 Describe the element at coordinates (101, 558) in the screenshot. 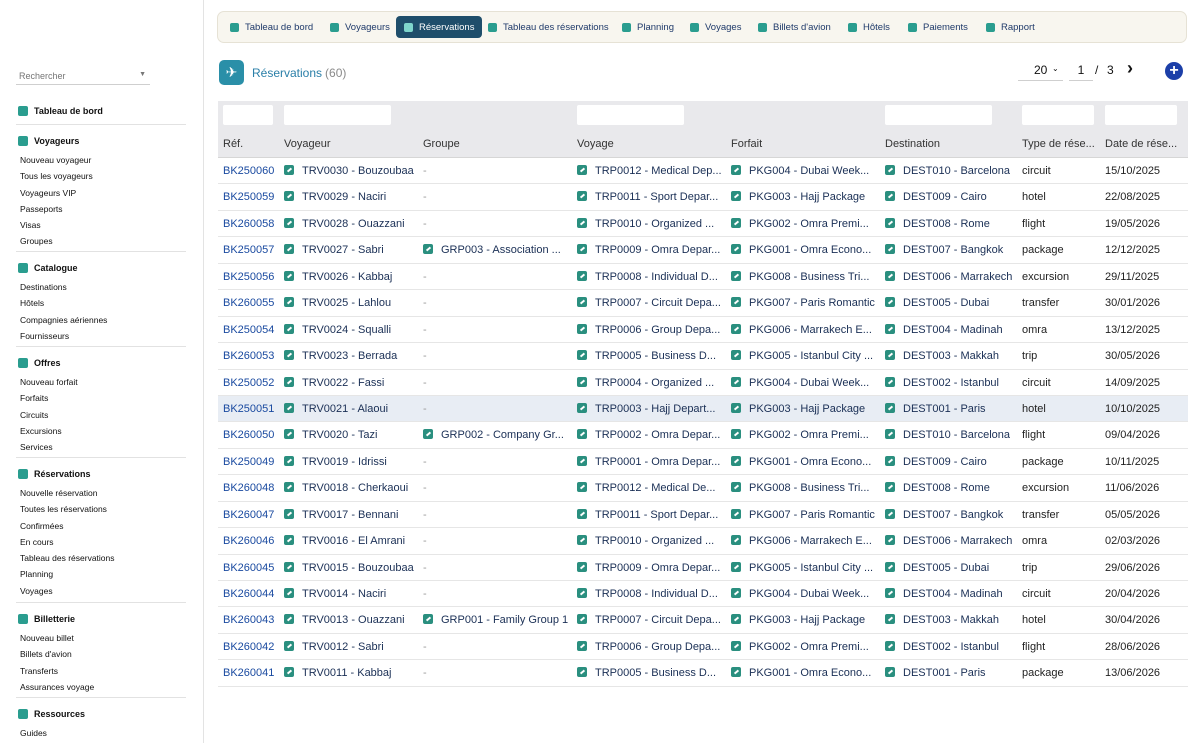

I see `sidebar-item: Tableau des réservations` at that location.